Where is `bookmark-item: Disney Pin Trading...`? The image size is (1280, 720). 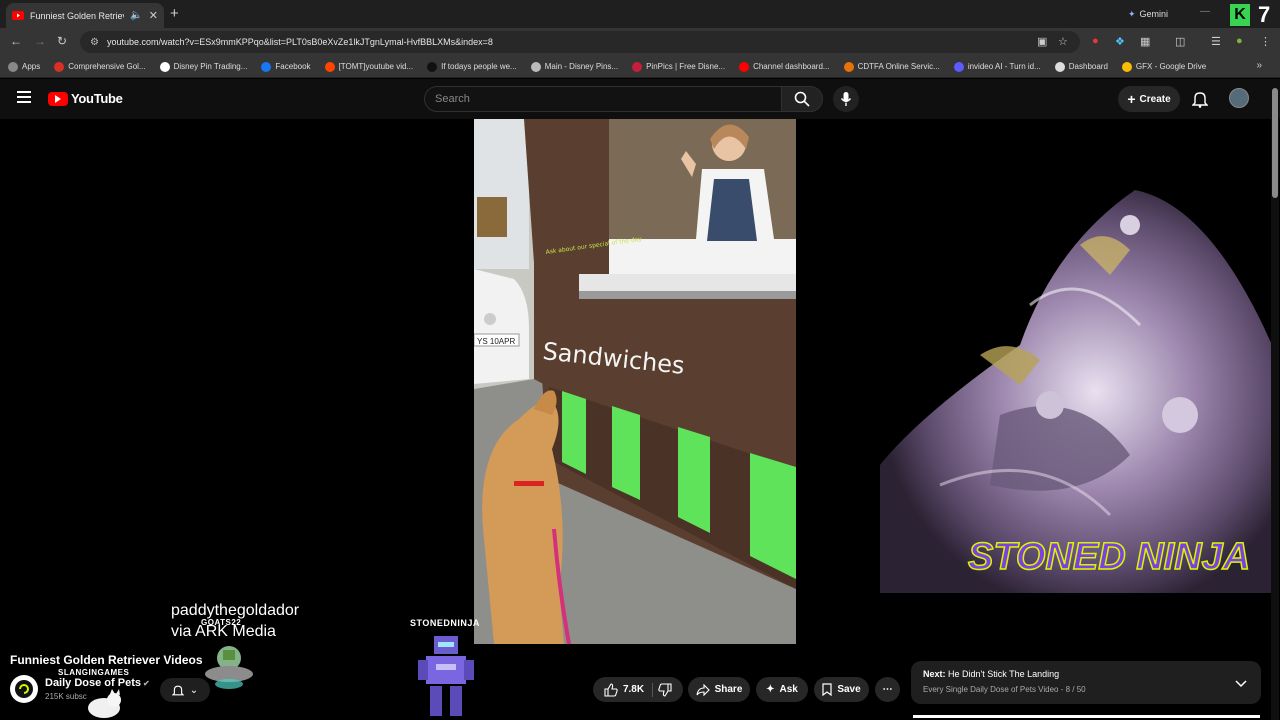 bookmark-item: Disney Pin Trading... is located at coordinates (203, 66).